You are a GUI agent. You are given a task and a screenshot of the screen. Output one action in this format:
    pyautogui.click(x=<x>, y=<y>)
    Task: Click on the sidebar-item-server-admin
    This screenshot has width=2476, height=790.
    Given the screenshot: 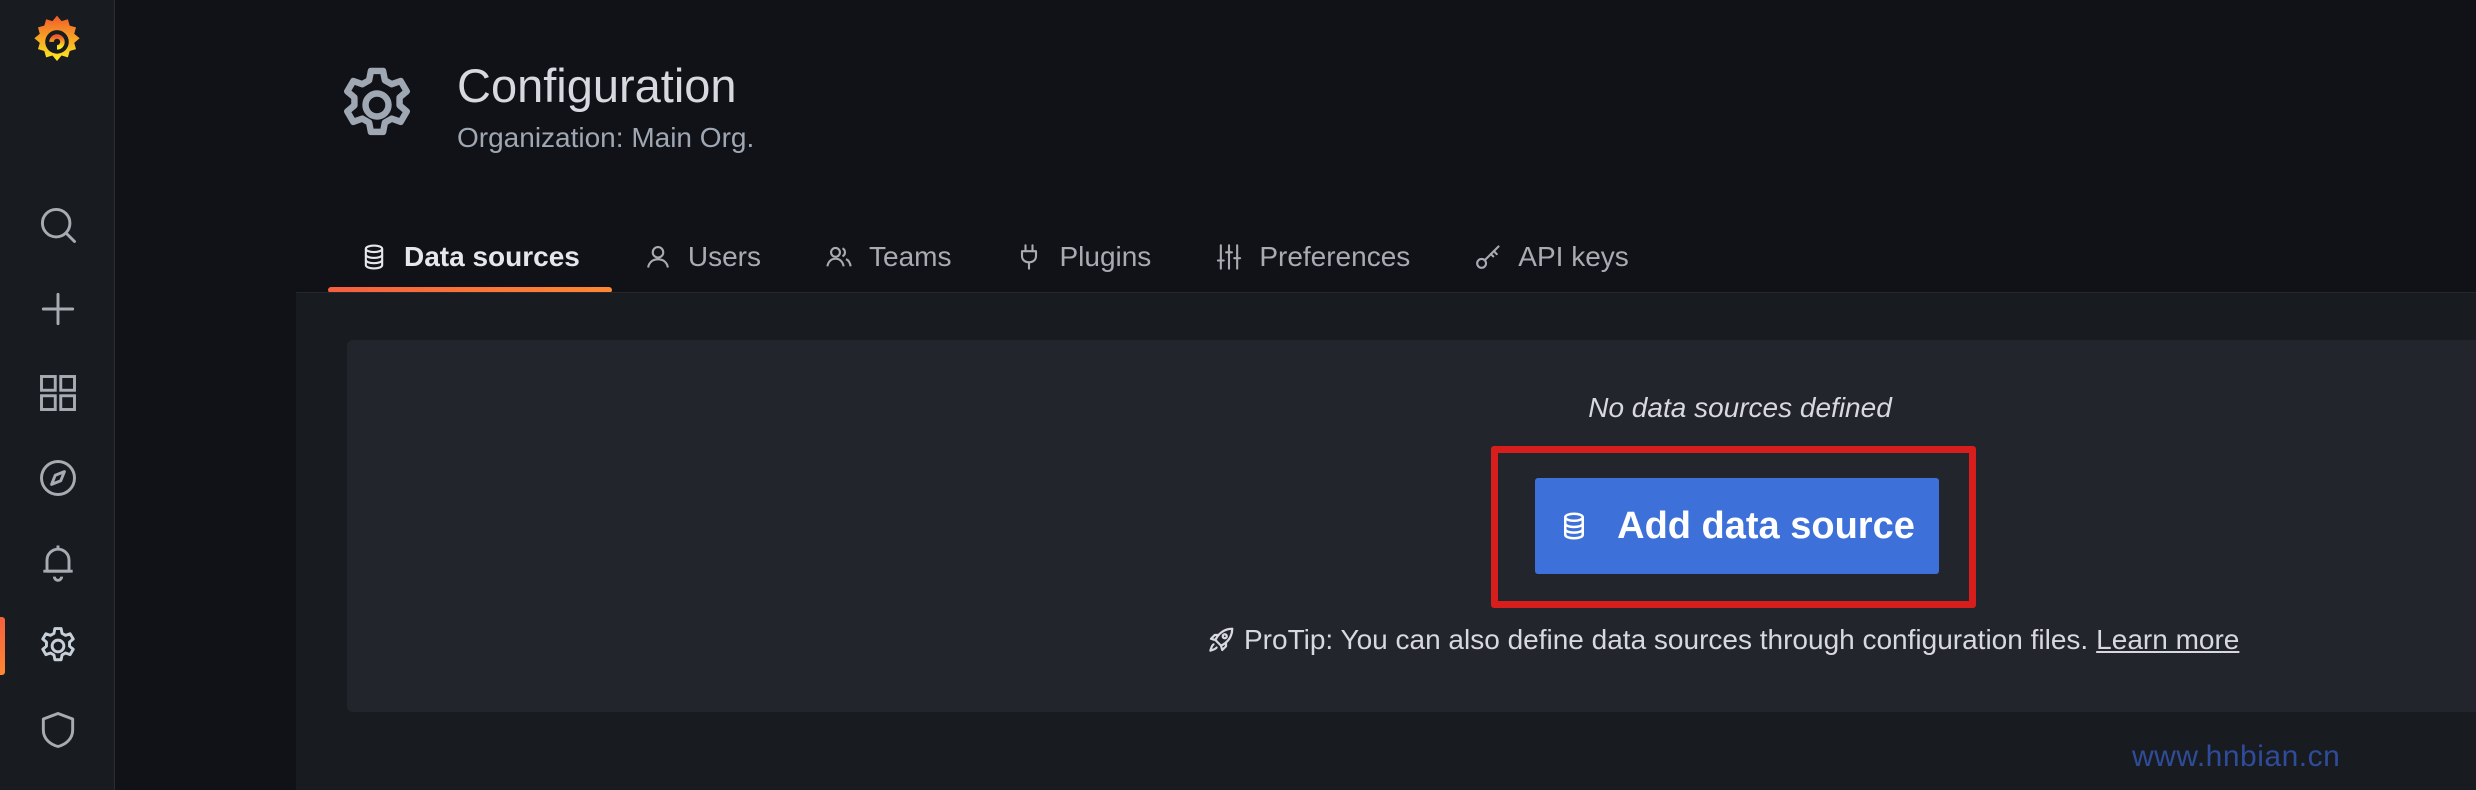 What is the action you would take?
    pyautogui.click(x=57, y=730)
    